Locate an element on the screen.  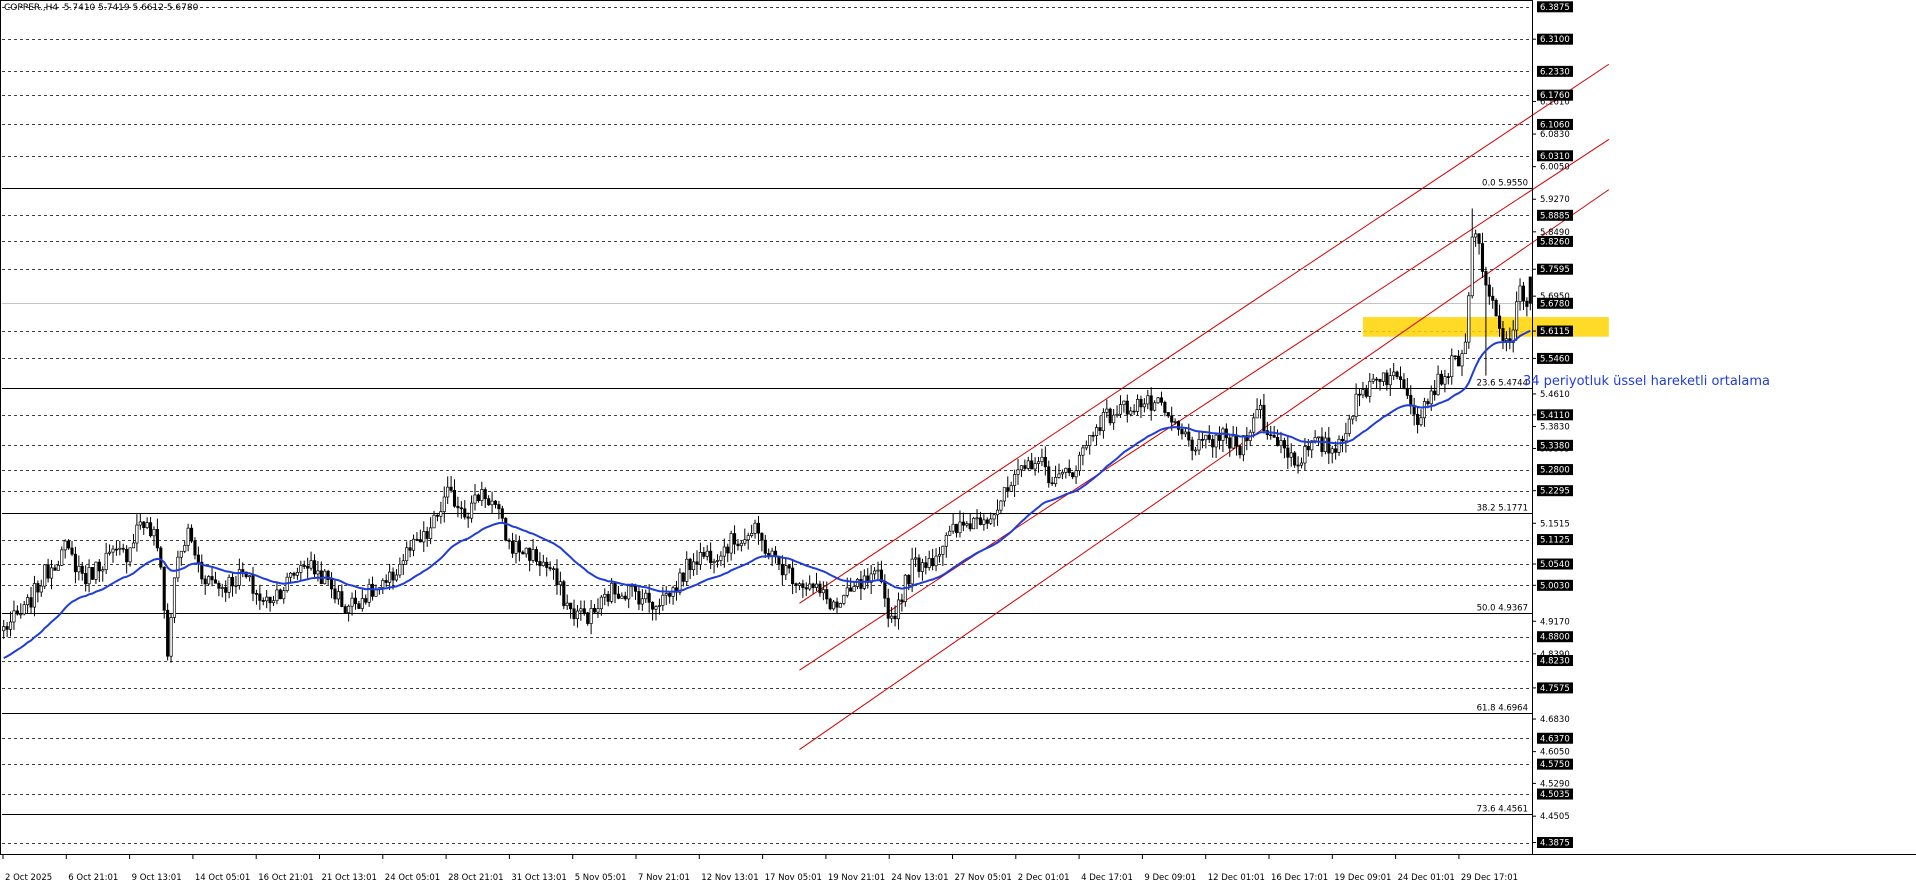
price-label-text: 4.8230 is located at coordinates (1555, 662).